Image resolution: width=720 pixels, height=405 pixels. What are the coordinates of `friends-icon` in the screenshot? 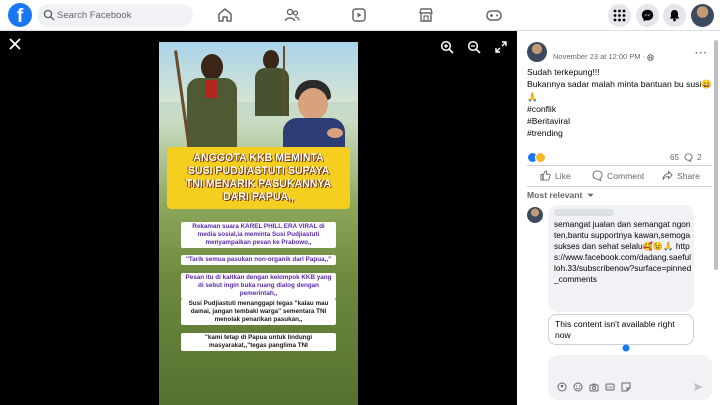 It's located at (292, 15).